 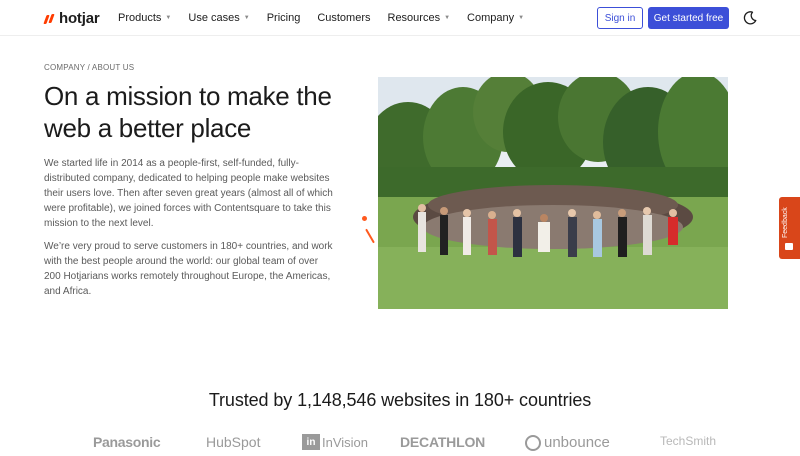 What do you see at coordinates (789, 246) in the screenshot?
I see `feedback-icon` at bounding box center [789, 246].